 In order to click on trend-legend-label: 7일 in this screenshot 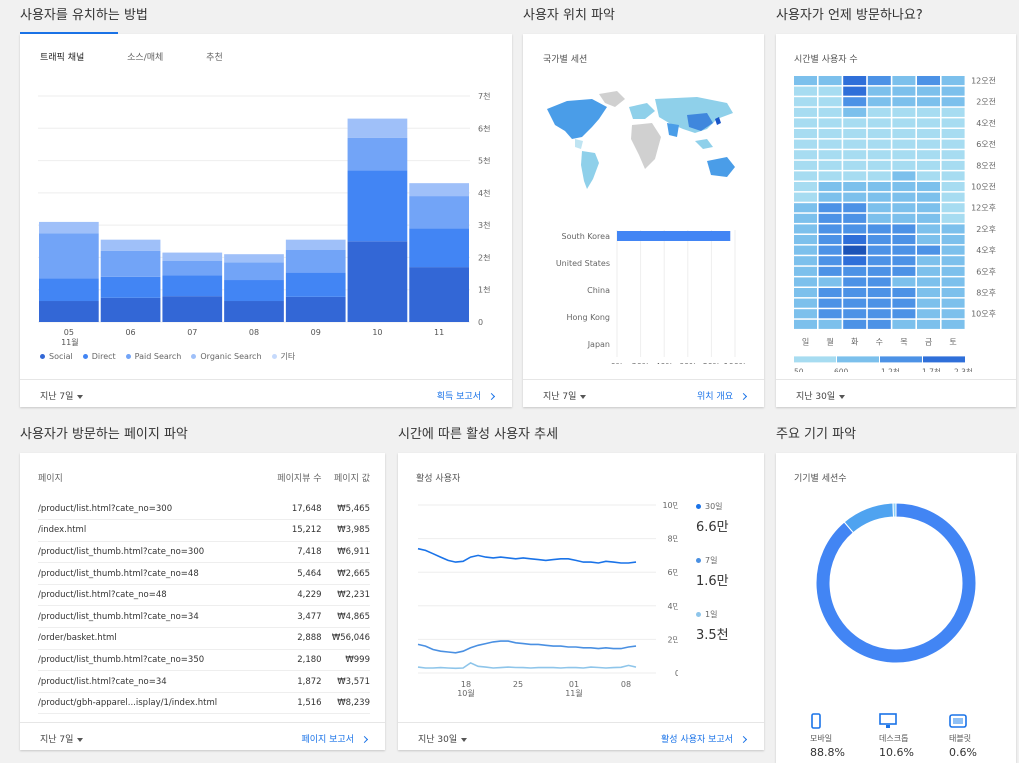, I will do `click(712, 560)`.